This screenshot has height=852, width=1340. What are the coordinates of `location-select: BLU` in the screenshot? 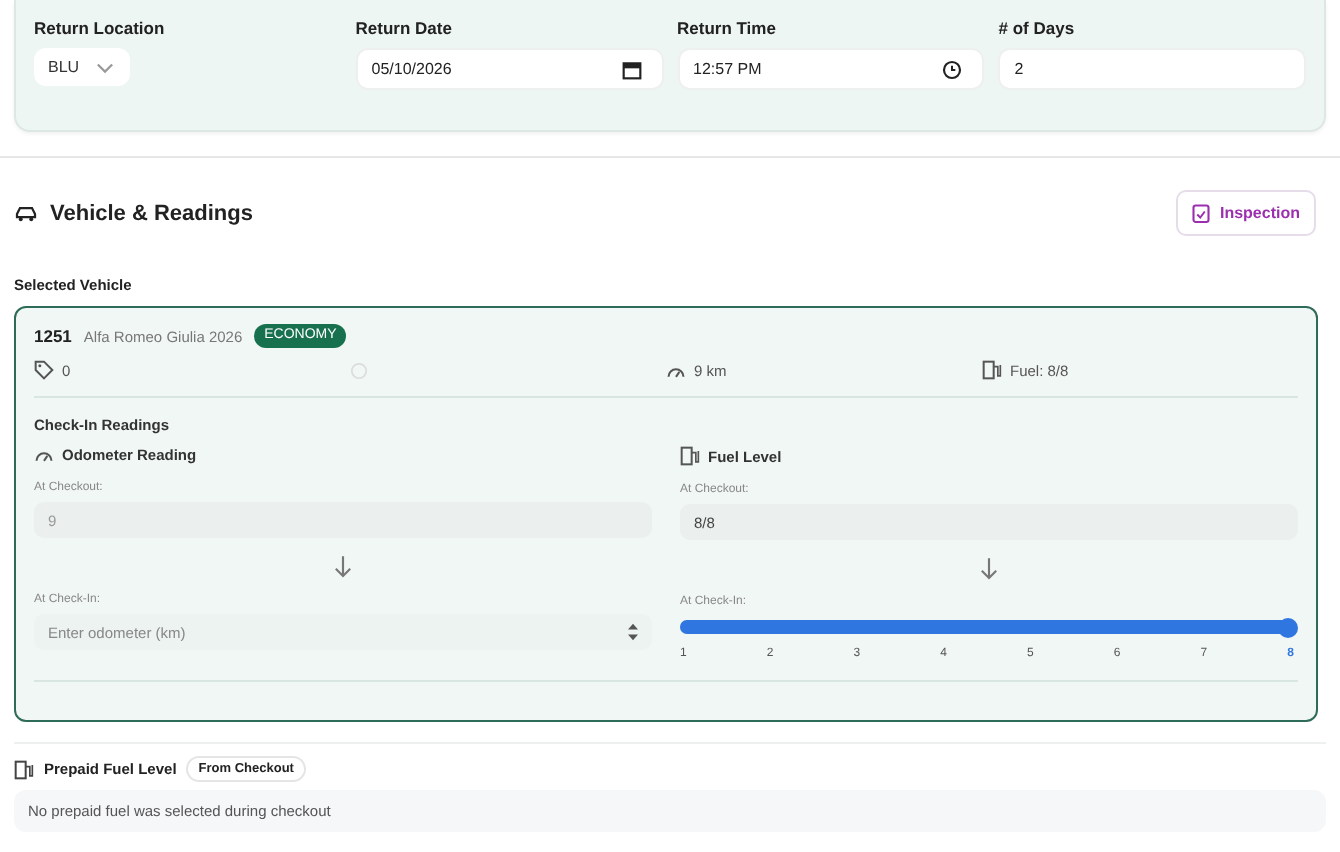 It's located at (82, 67).